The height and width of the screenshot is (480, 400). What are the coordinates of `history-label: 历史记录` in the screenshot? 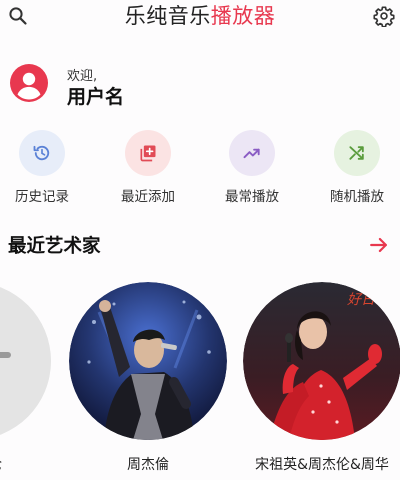 It's located at (42, 197).